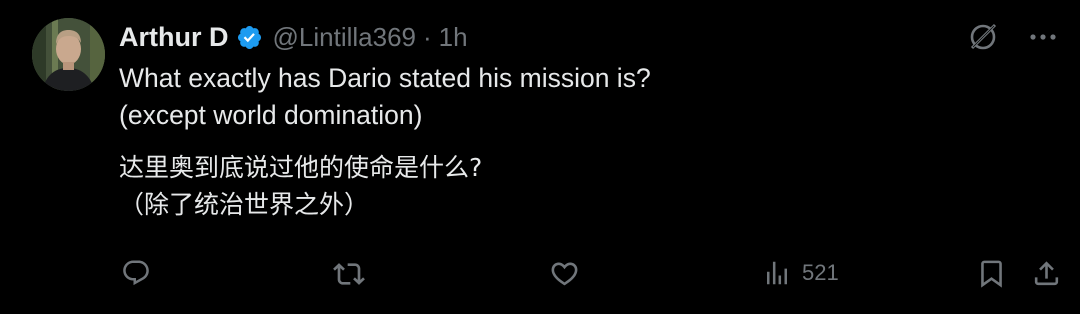 Image resolution: width=1080 pixels, height=314 pixels. Describe the element at coordinates (68, 54) in the screenshot. I see `avatar` at that location.